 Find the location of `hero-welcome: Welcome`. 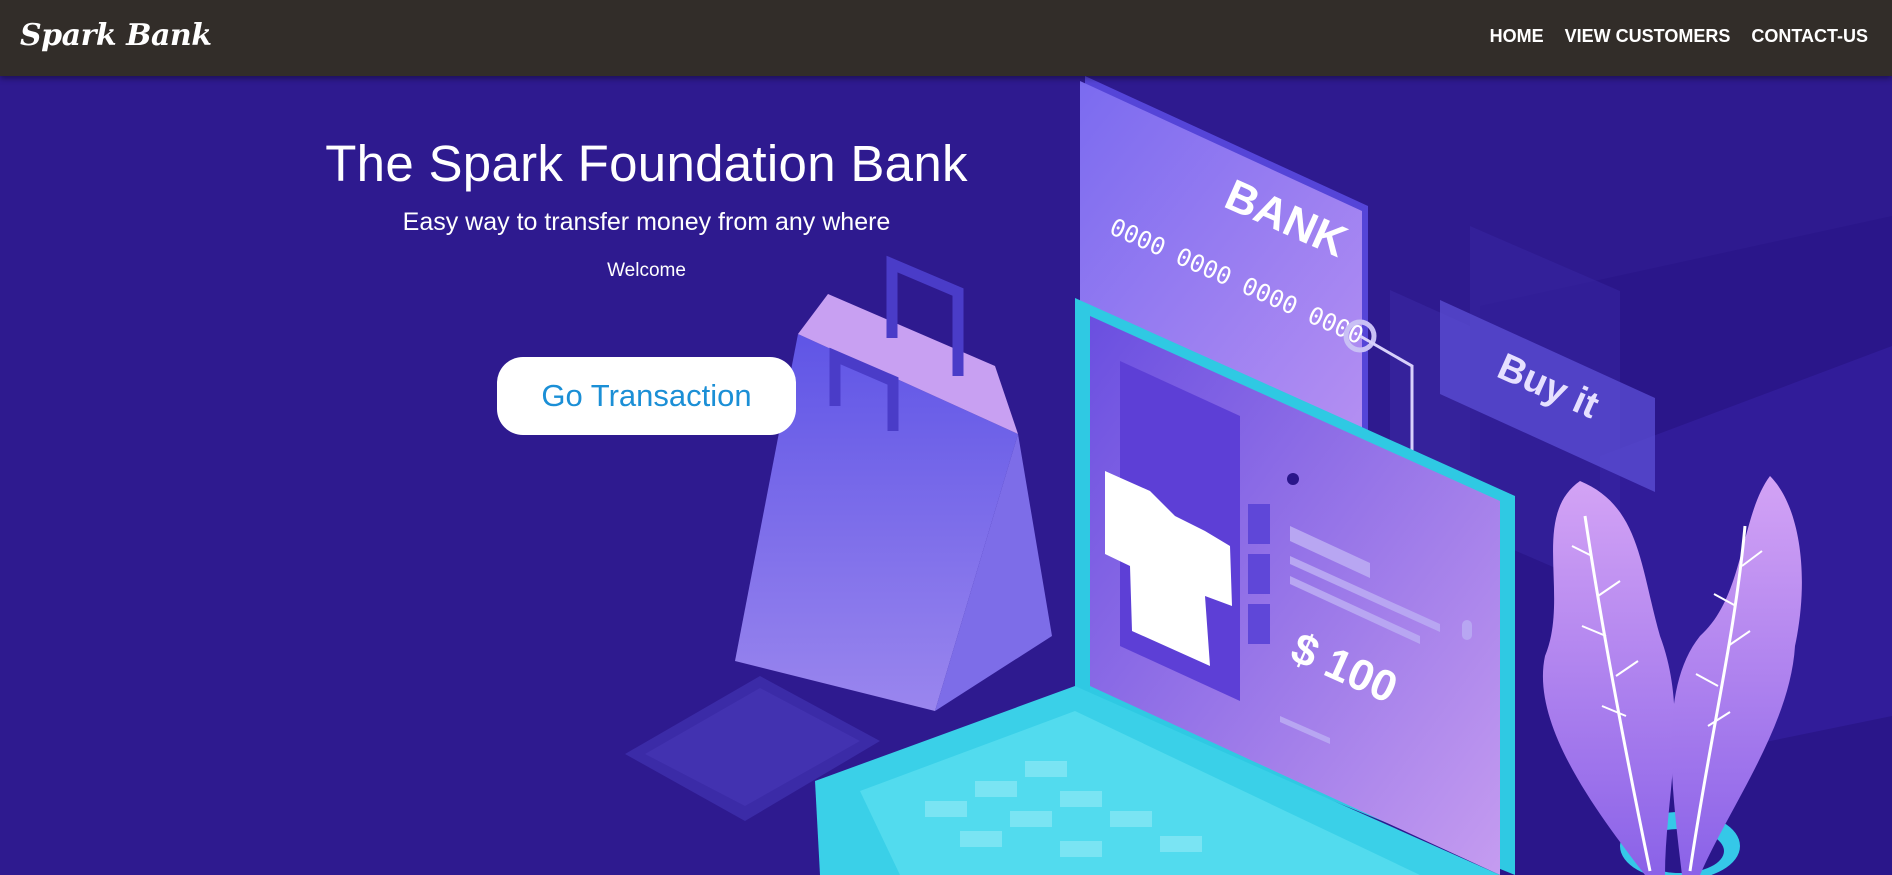

hero-welcome: Welcome is located at coordinates (646, 270).